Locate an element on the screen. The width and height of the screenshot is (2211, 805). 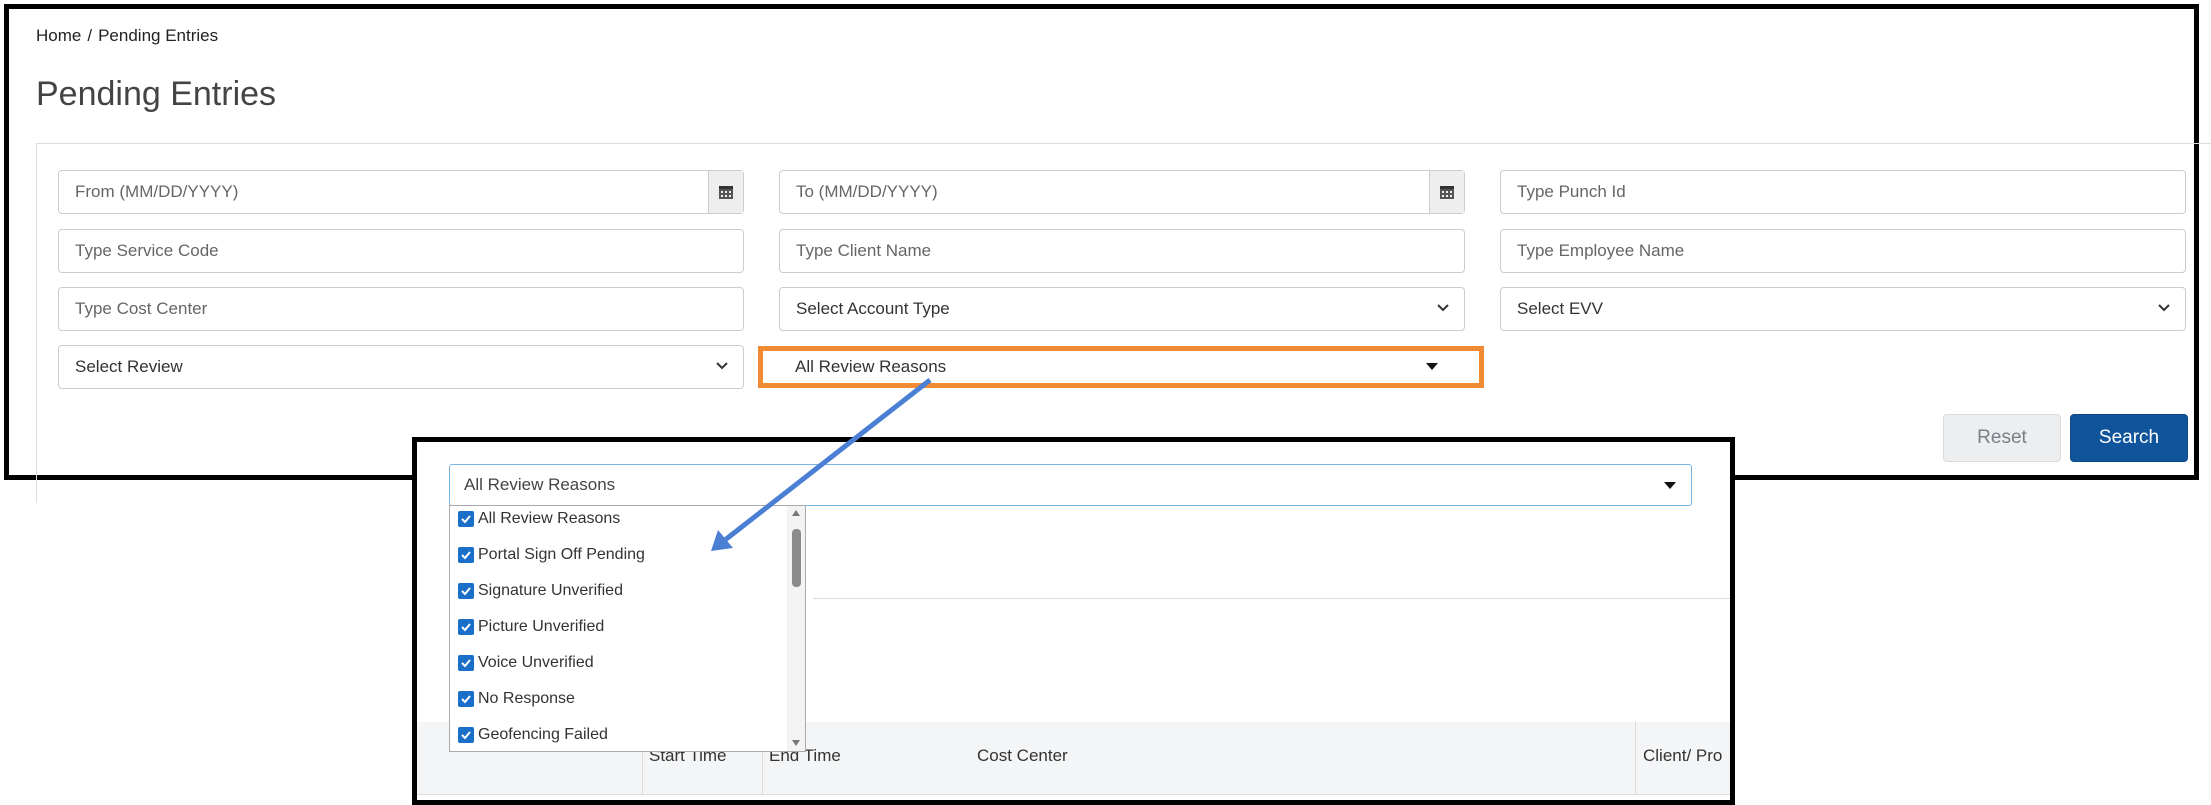
option-no-response: No Response is located at coordinates (516, 699).